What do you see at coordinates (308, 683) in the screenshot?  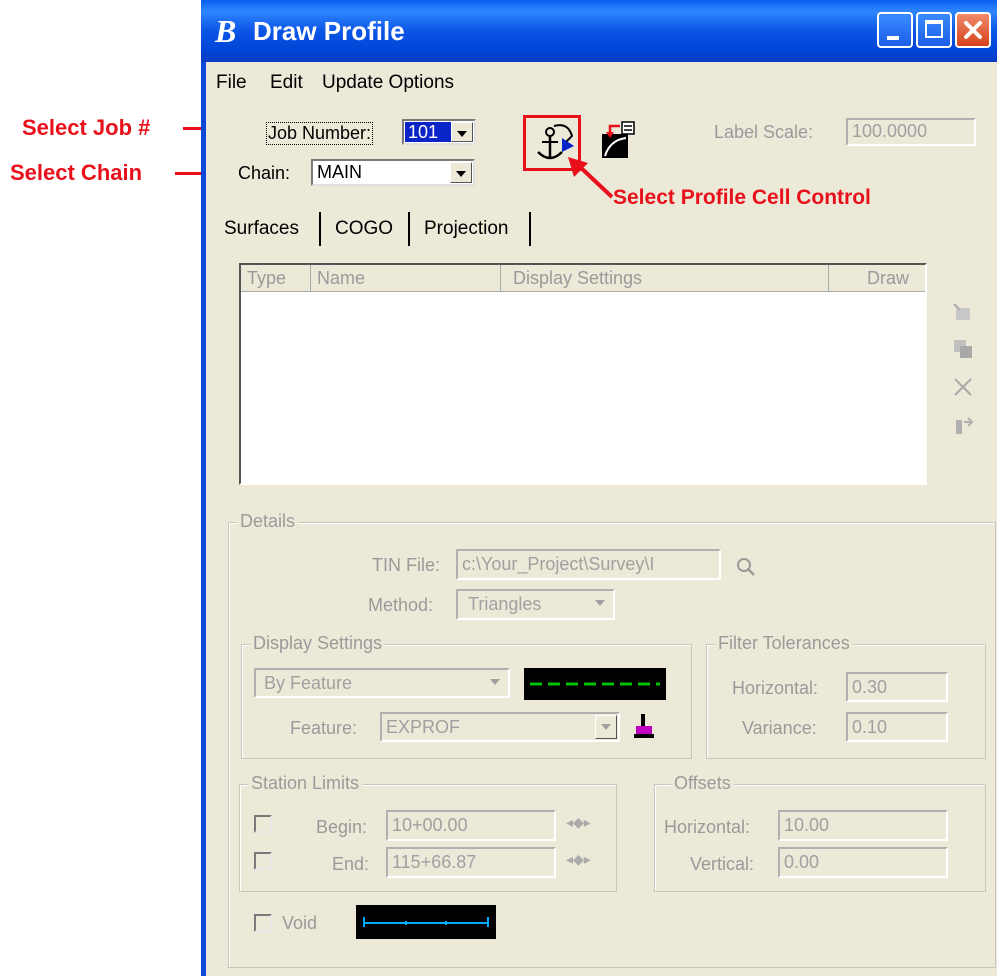 I see `display-mode-value: By Feature` at bounding box center [308, 683].